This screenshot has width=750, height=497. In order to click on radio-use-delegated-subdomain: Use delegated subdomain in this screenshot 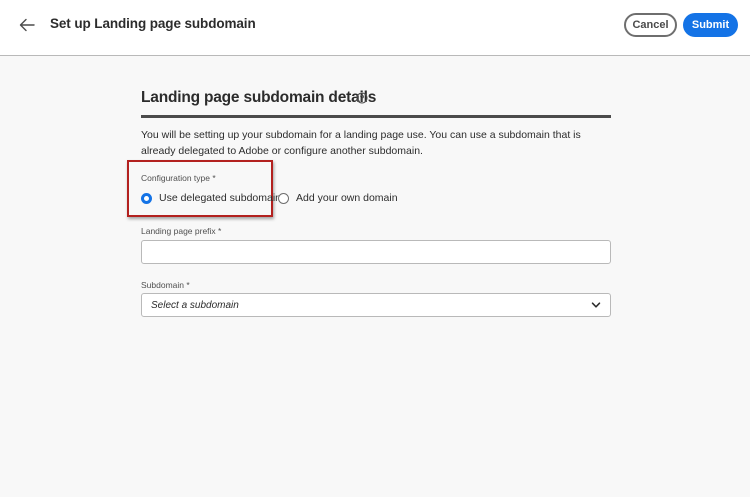, I will do `click(211, 198)`.